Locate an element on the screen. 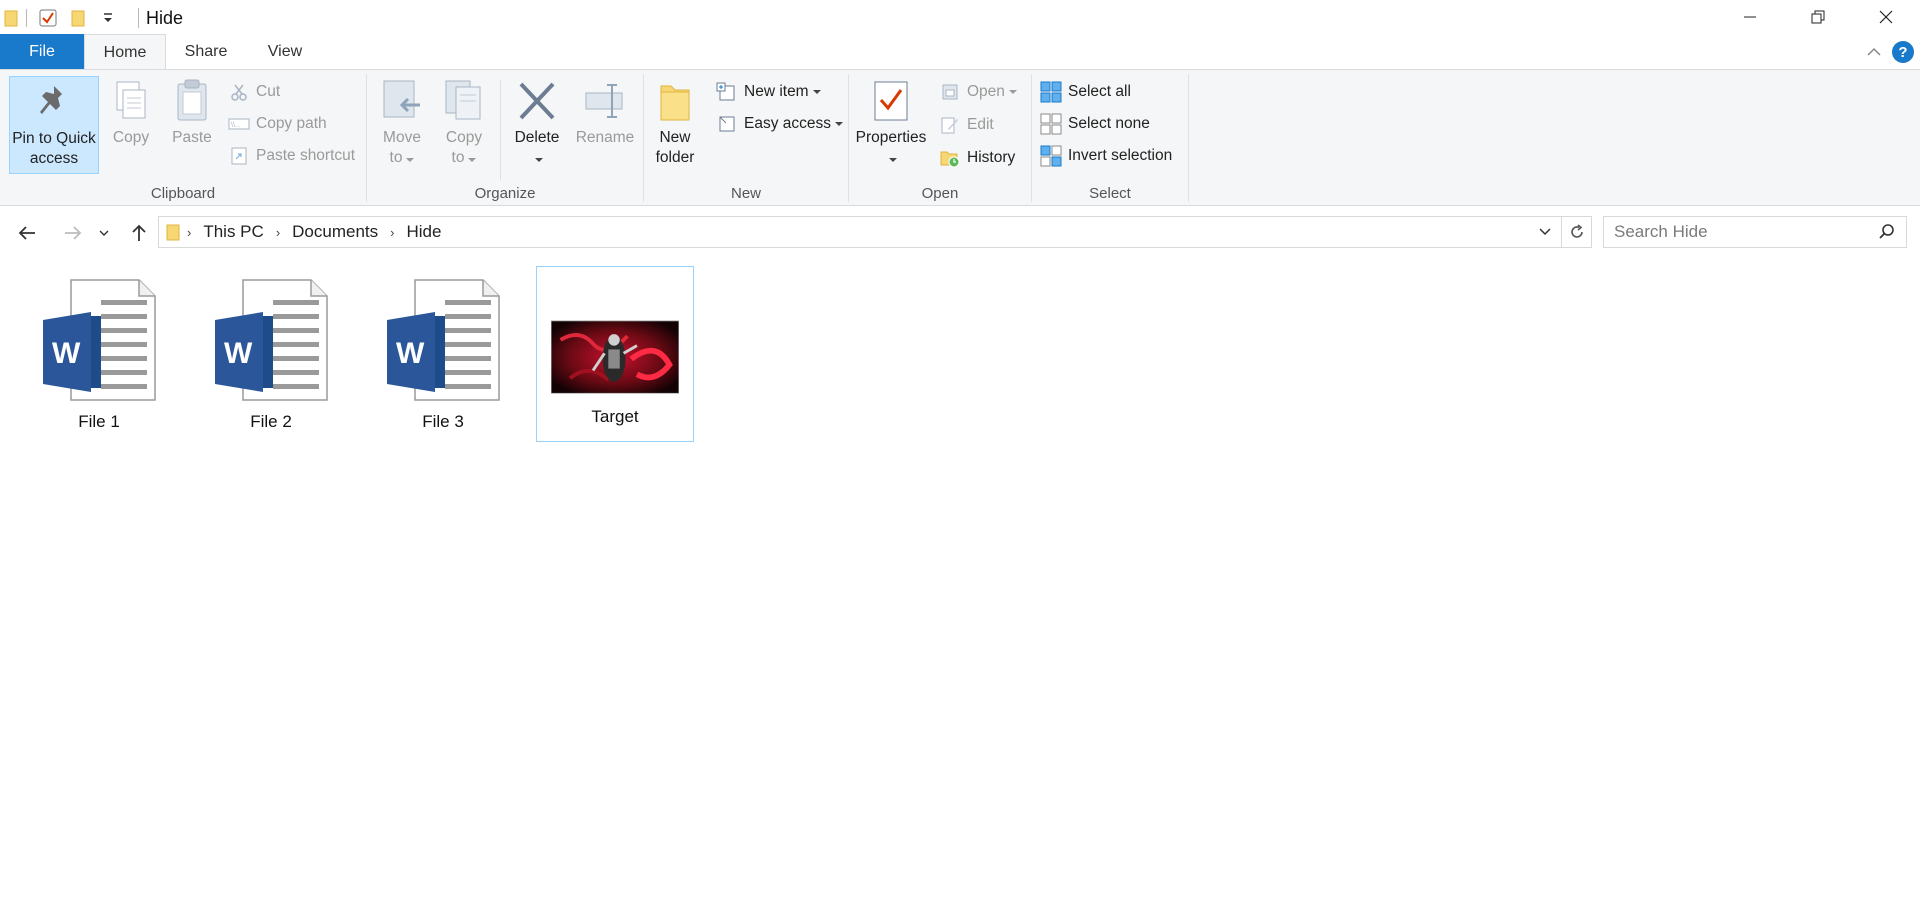 This screenshot has height=902, width=1920. svg-text: W is located at coordinates (66, 353).